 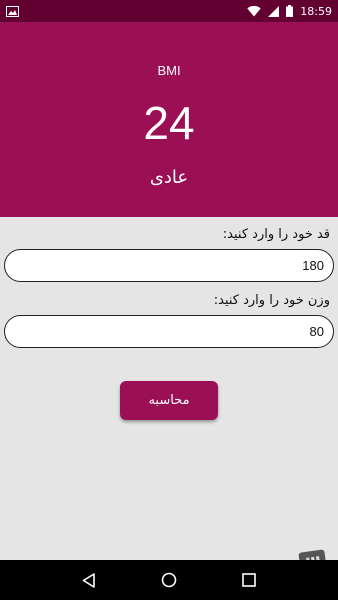 I want to click on back-icon, so click(x=89, y=580).